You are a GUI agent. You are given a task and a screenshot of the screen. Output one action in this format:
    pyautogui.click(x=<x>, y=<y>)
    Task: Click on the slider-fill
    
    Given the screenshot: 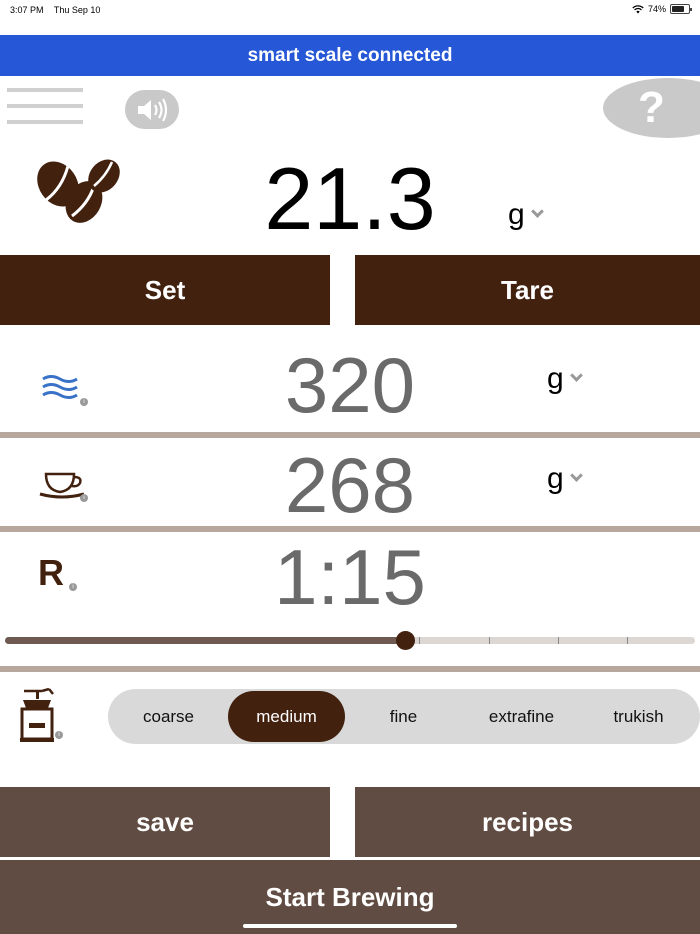 What is the action you would take?
    pyautogui.click(x=205, y=640)
    